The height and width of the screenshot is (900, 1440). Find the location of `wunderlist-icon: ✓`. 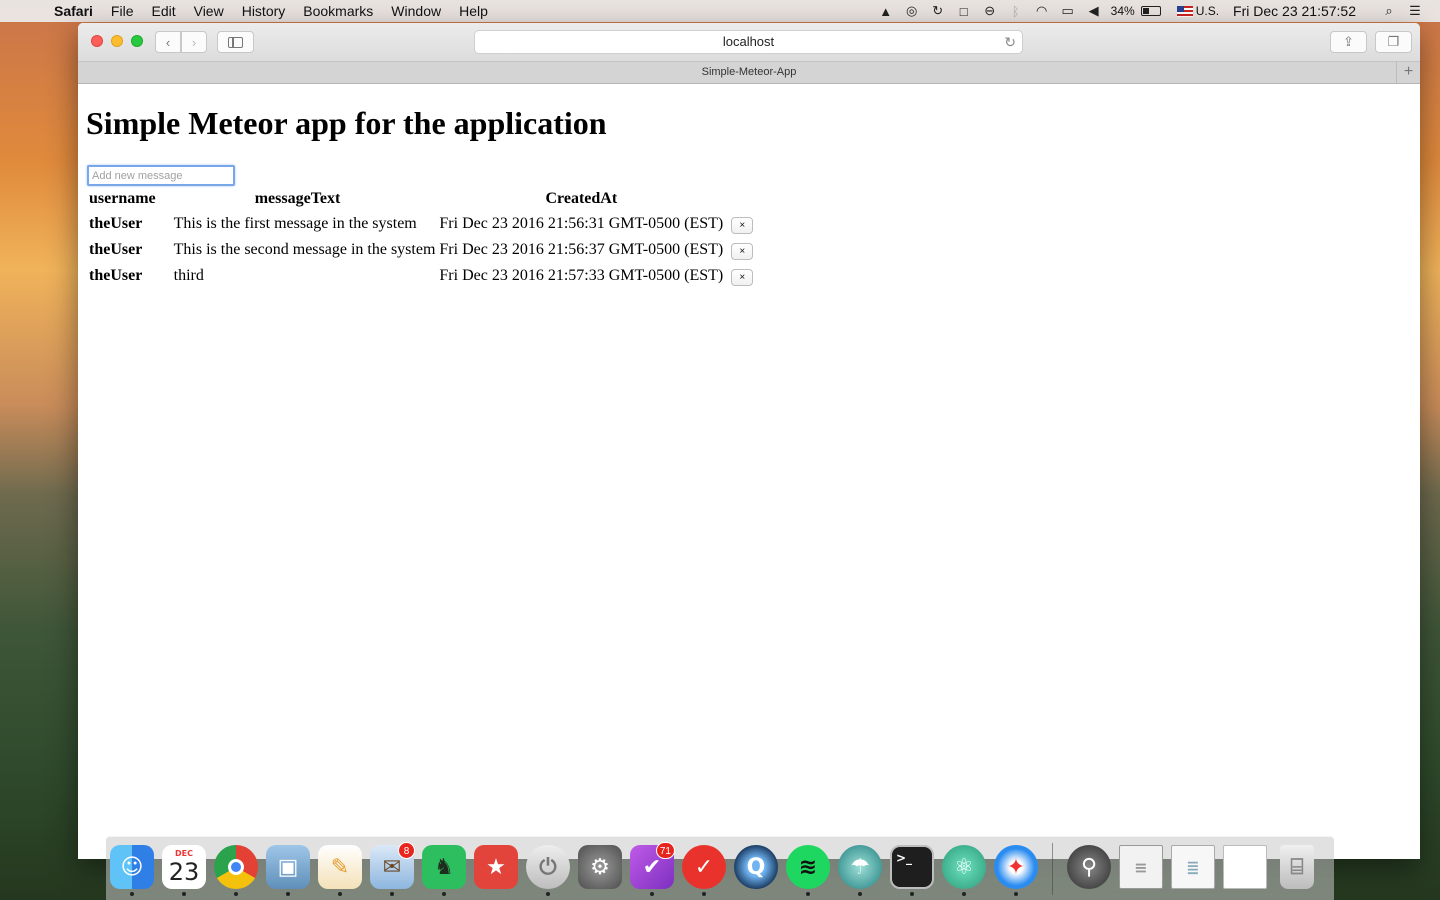

wunderlist-icon: ✓ is located at coordinates (704, 867).